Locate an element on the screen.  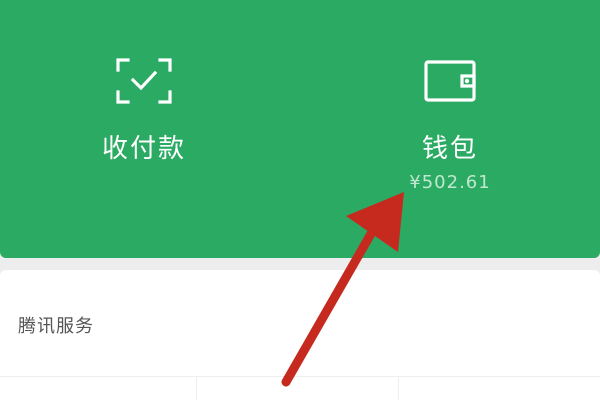
wallet-label: 钱包 is located at coordinates (449, 149).